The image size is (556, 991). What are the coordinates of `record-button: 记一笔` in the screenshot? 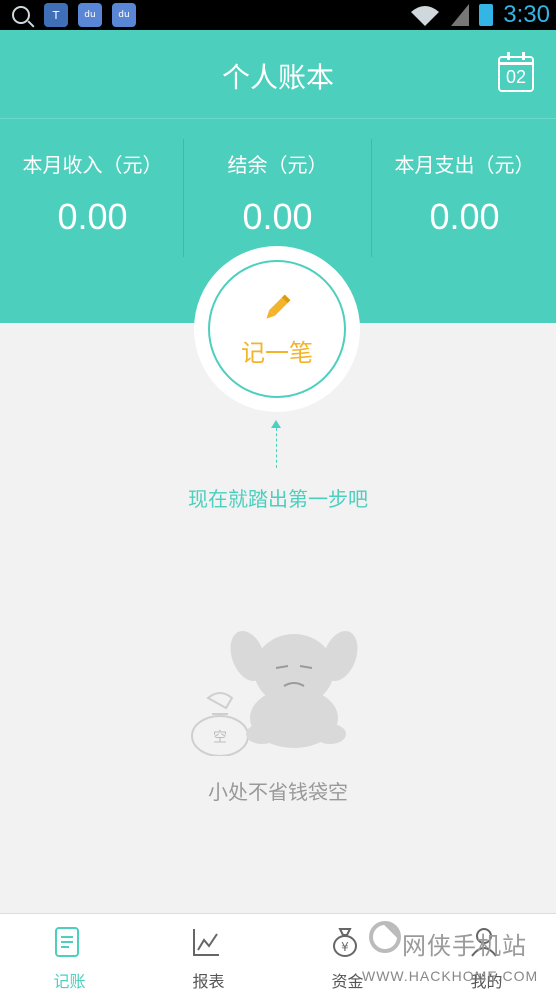 It's located at (277, 329).